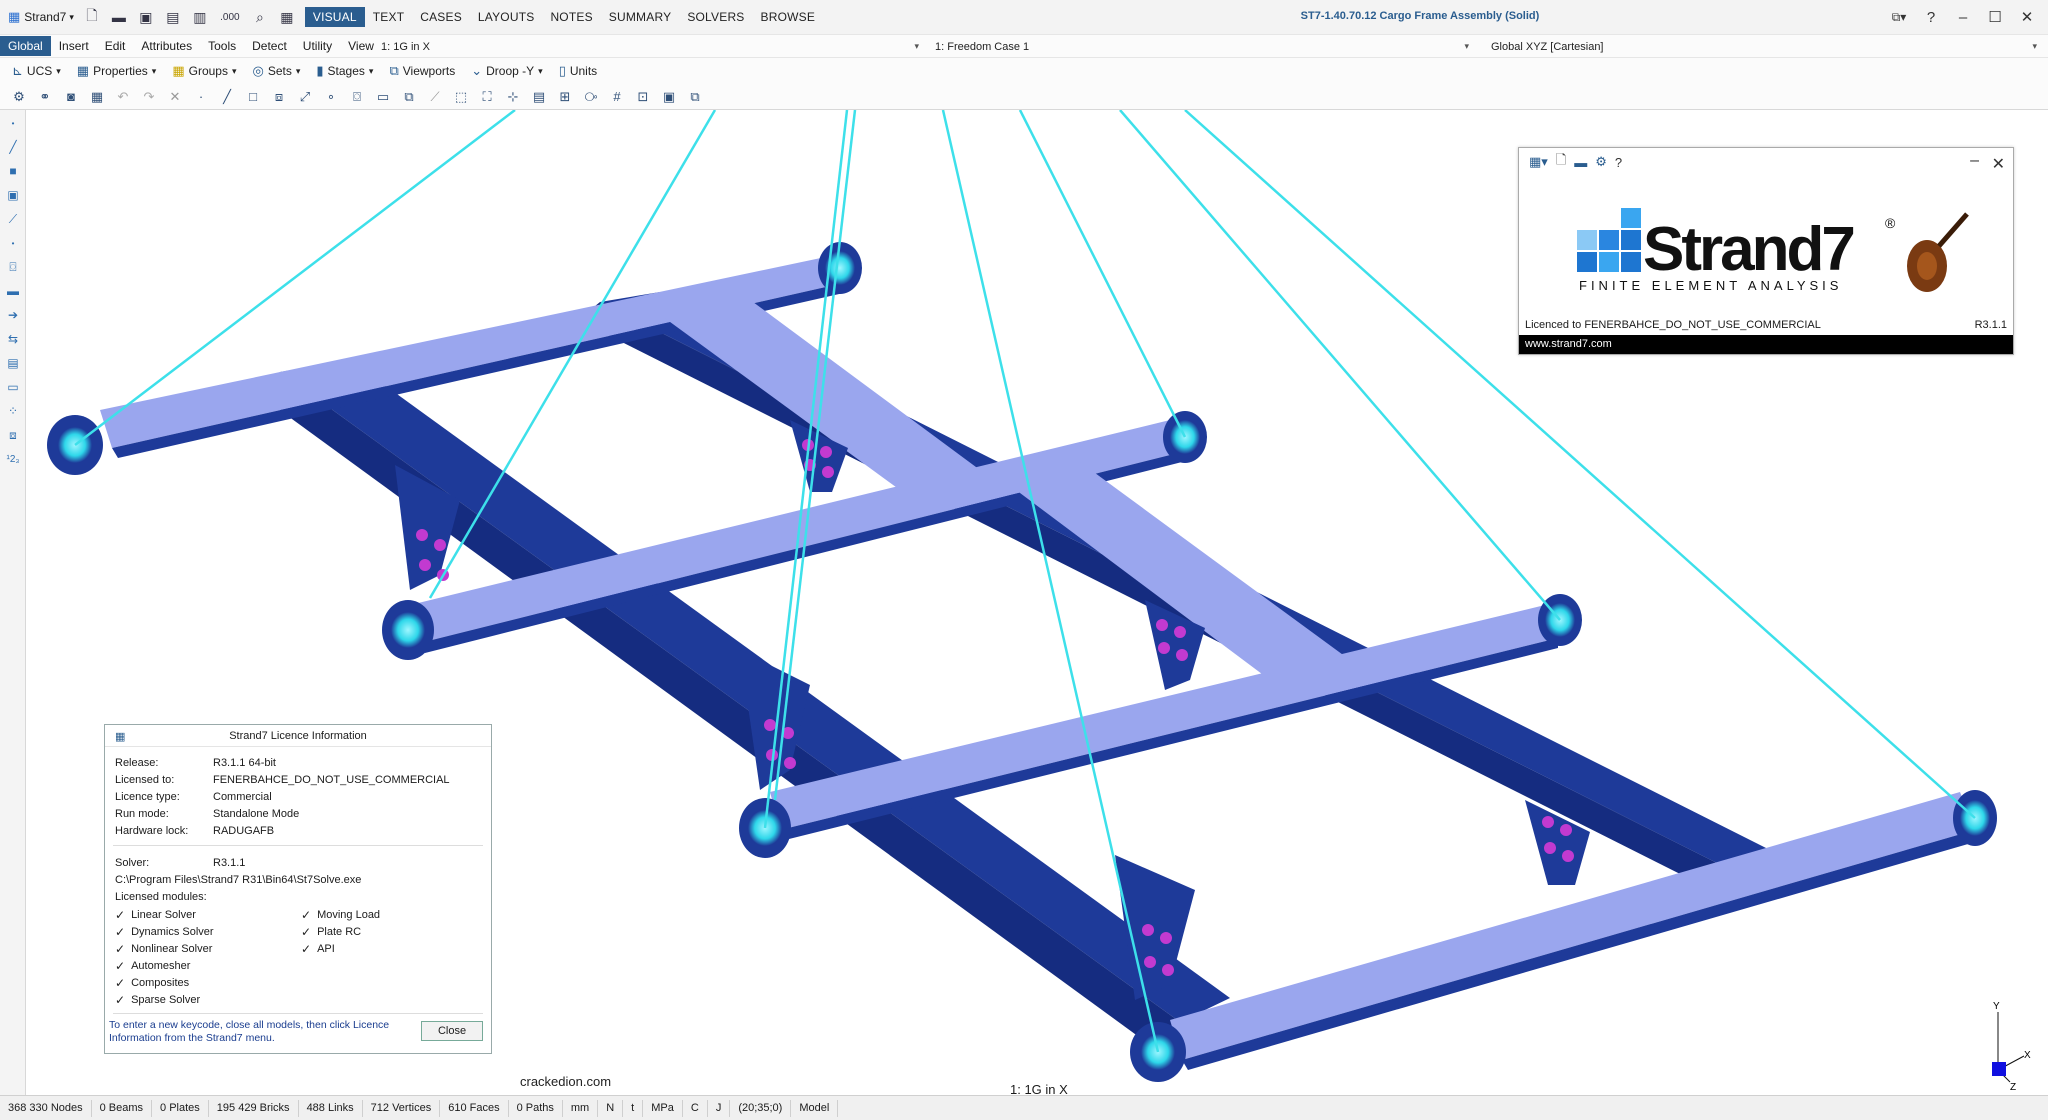 Image resolution: width=2048 pixels, height=1120 pixels. I want to click on units-label: Units, so click(583, 71).